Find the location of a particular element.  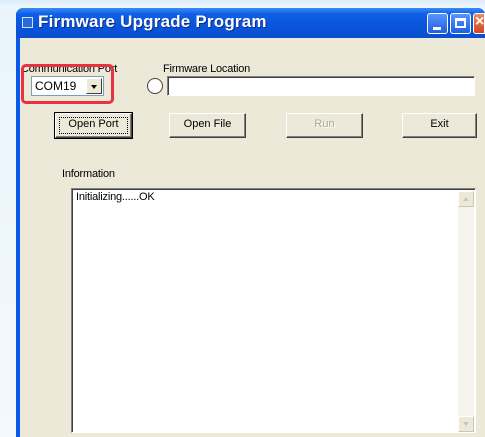

information-label: Information is located at coordinates (88, 174).